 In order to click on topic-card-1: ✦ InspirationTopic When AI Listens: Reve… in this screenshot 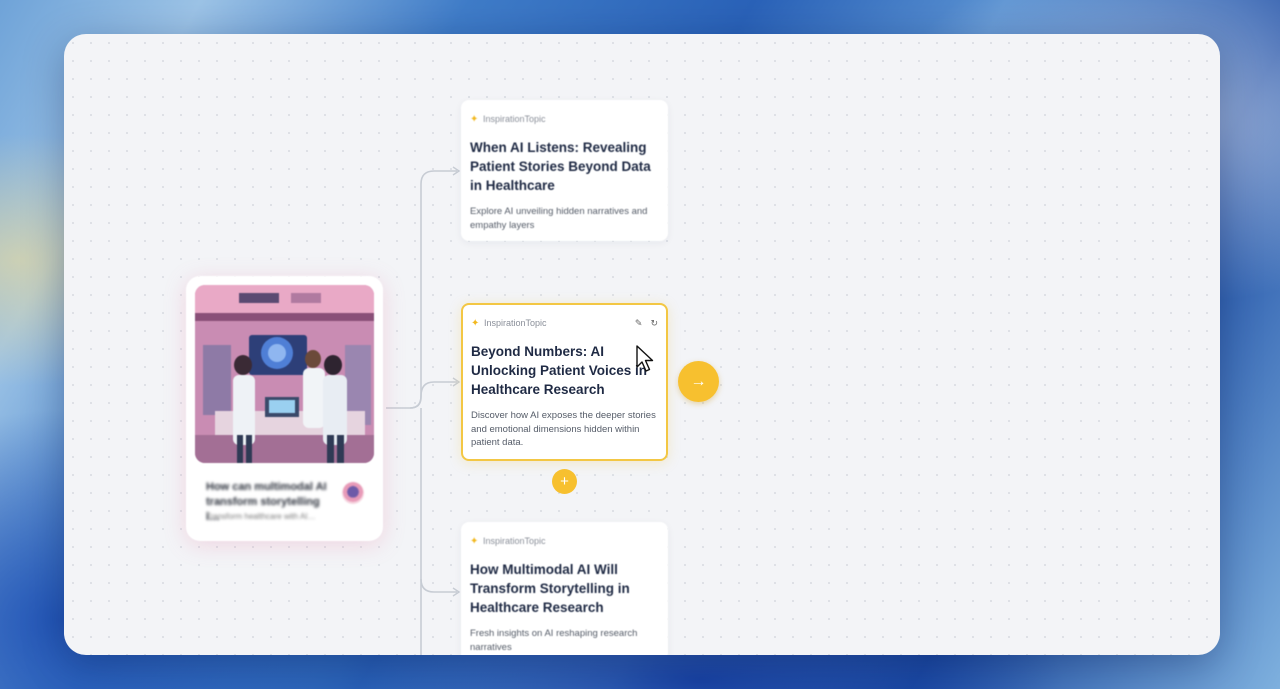, I will do `click(564, 170)`.